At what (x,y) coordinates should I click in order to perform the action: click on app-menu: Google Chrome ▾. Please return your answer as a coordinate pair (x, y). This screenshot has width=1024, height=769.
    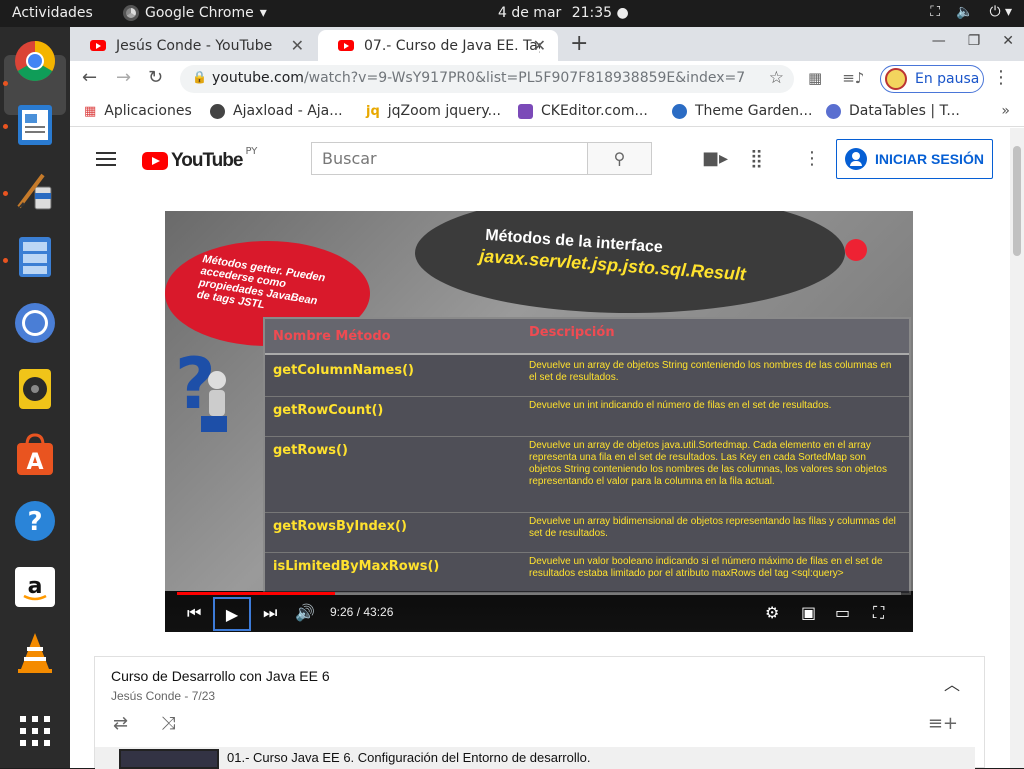
    Looking at the image, I should click on (195, 13).